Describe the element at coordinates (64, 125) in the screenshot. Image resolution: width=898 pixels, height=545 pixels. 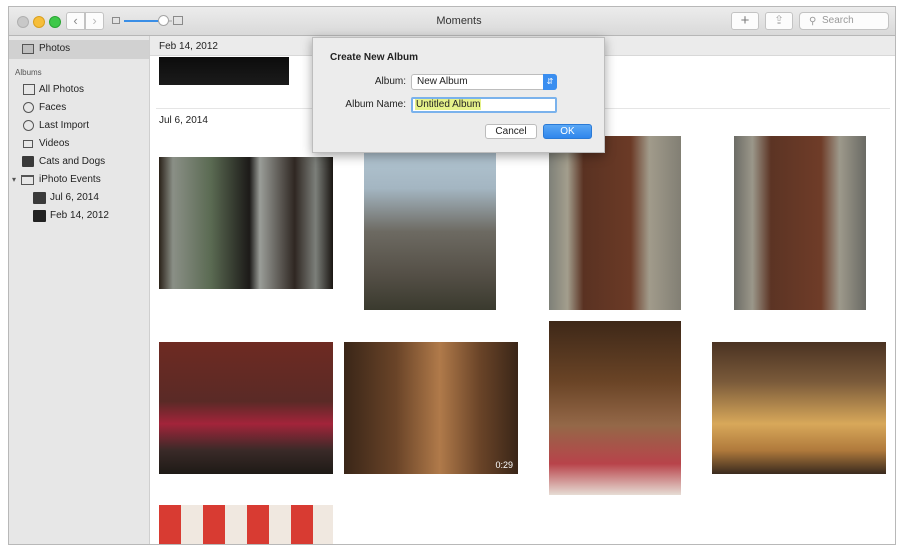
I see `sidebar-item-label: Last Import` at that location.